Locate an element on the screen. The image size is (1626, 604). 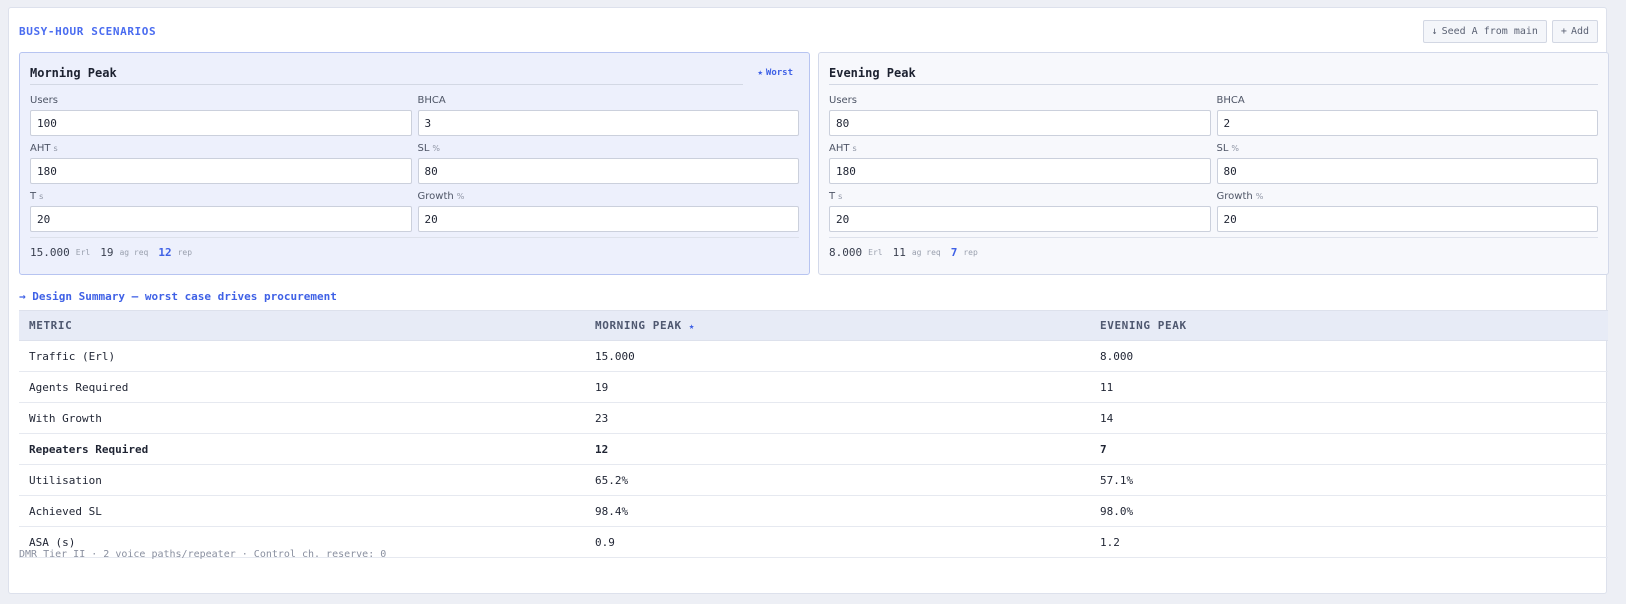
metric-cell: With Growth is located at coordinates (302, 418).